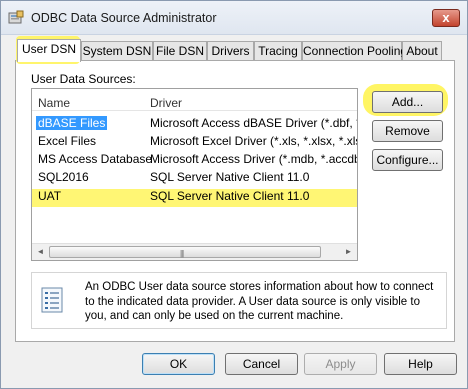  I want to click on tab-system-dsn: System DSN, so click(117, 51).